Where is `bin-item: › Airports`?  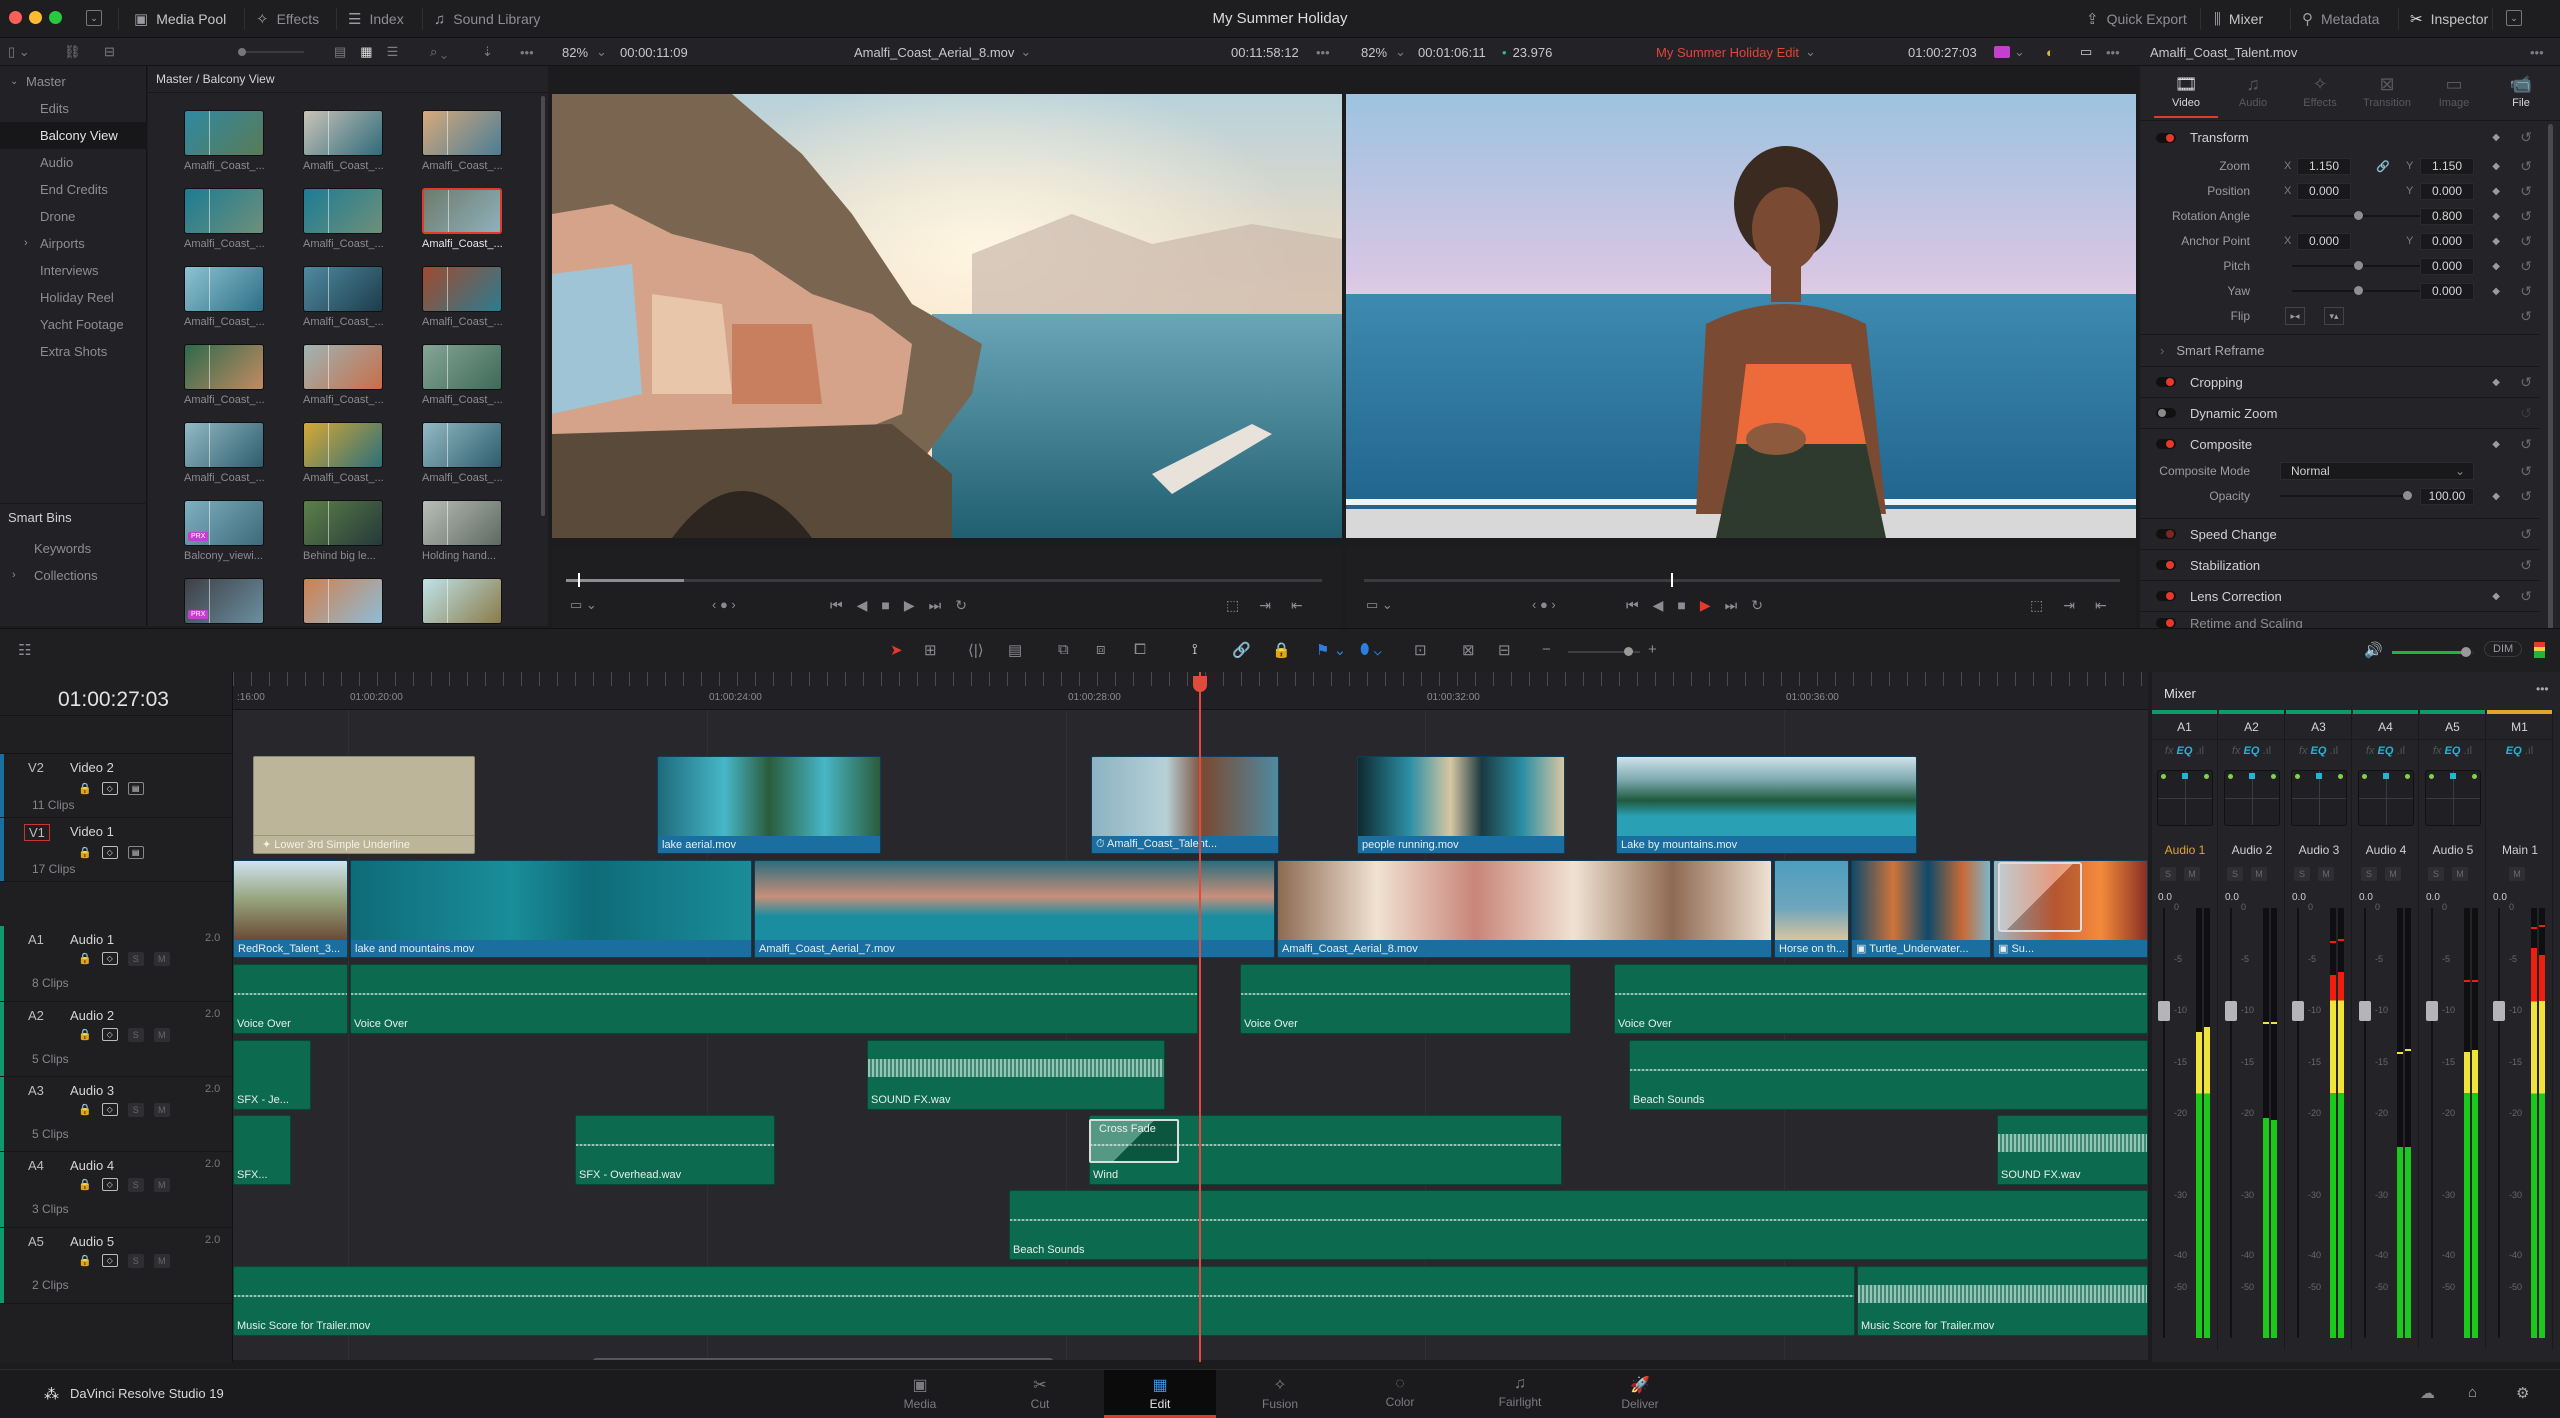 bin-item: › Airports is located at coordinates (73, 243).